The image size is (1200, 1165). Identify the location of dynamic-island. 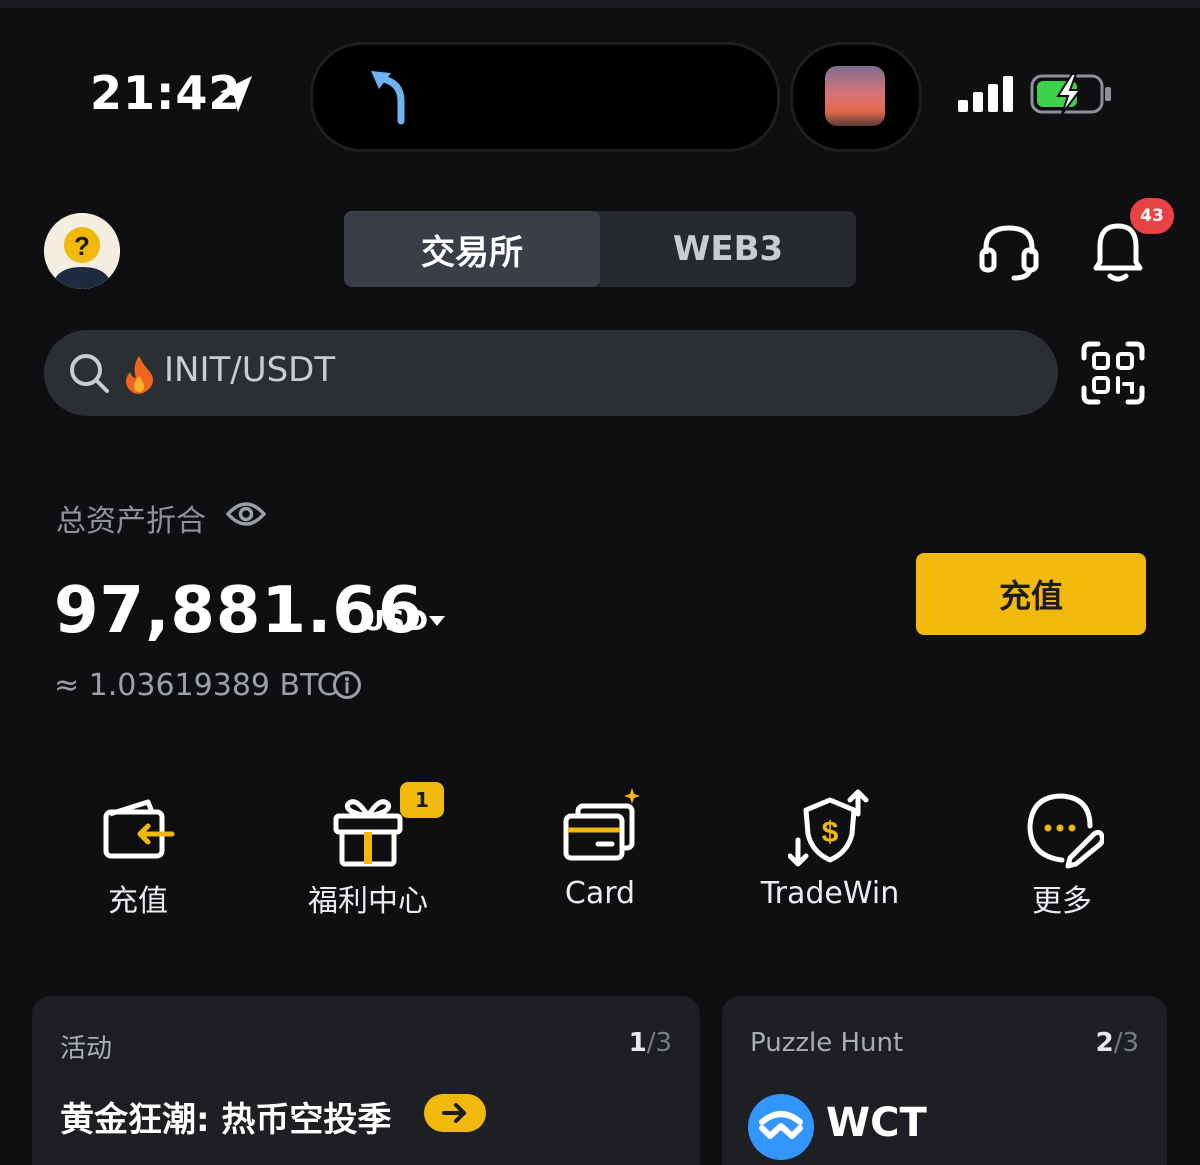
(545, 97).